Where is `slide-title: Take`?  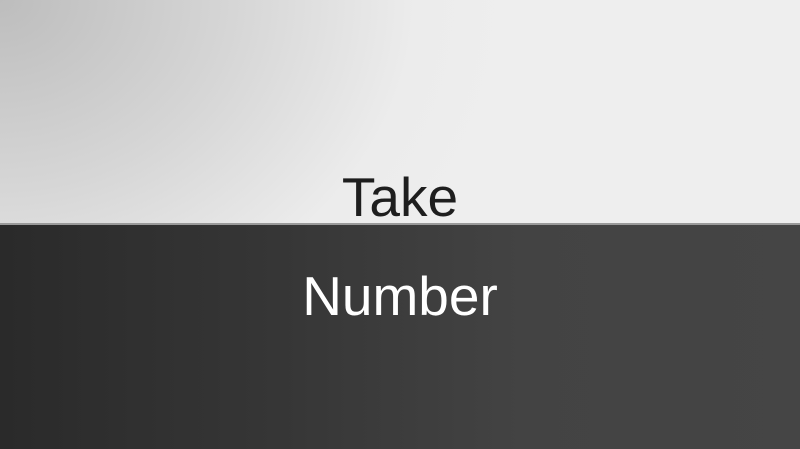
slide-title: Take is located at coordinates (400, 197).